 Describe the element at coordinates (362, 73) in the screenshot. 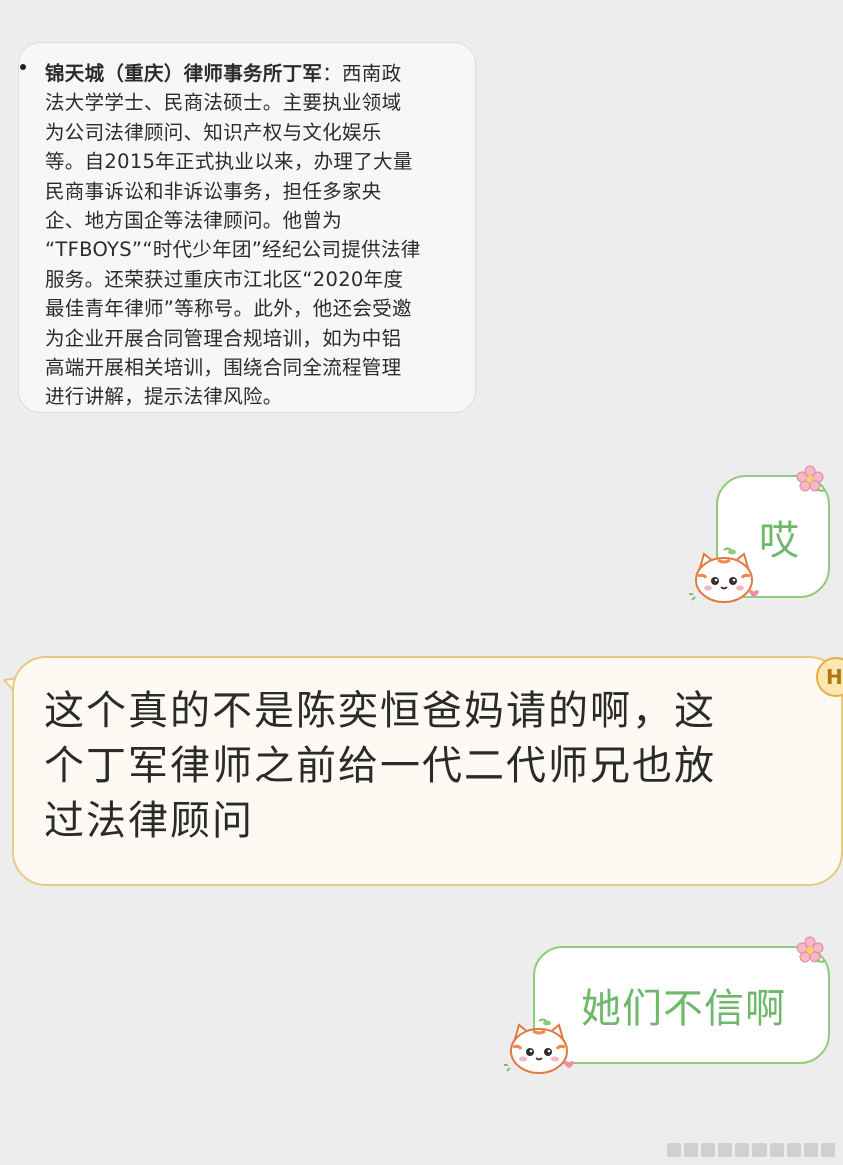

I see `info-fragment: ：西南政` at that location.